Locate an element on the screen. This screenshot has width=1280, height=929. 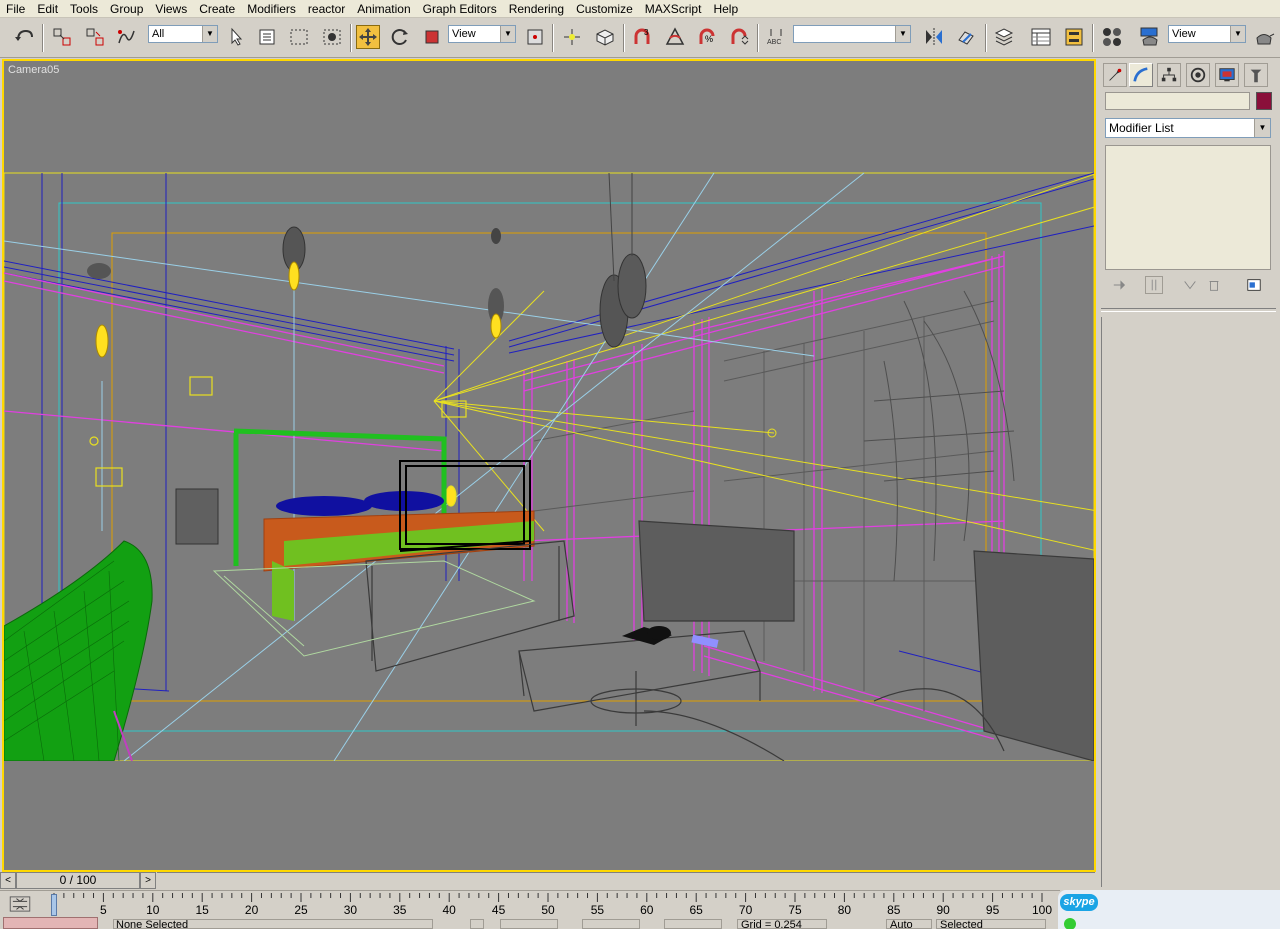
next-frame-button: > is located at coordinates (148, 880).